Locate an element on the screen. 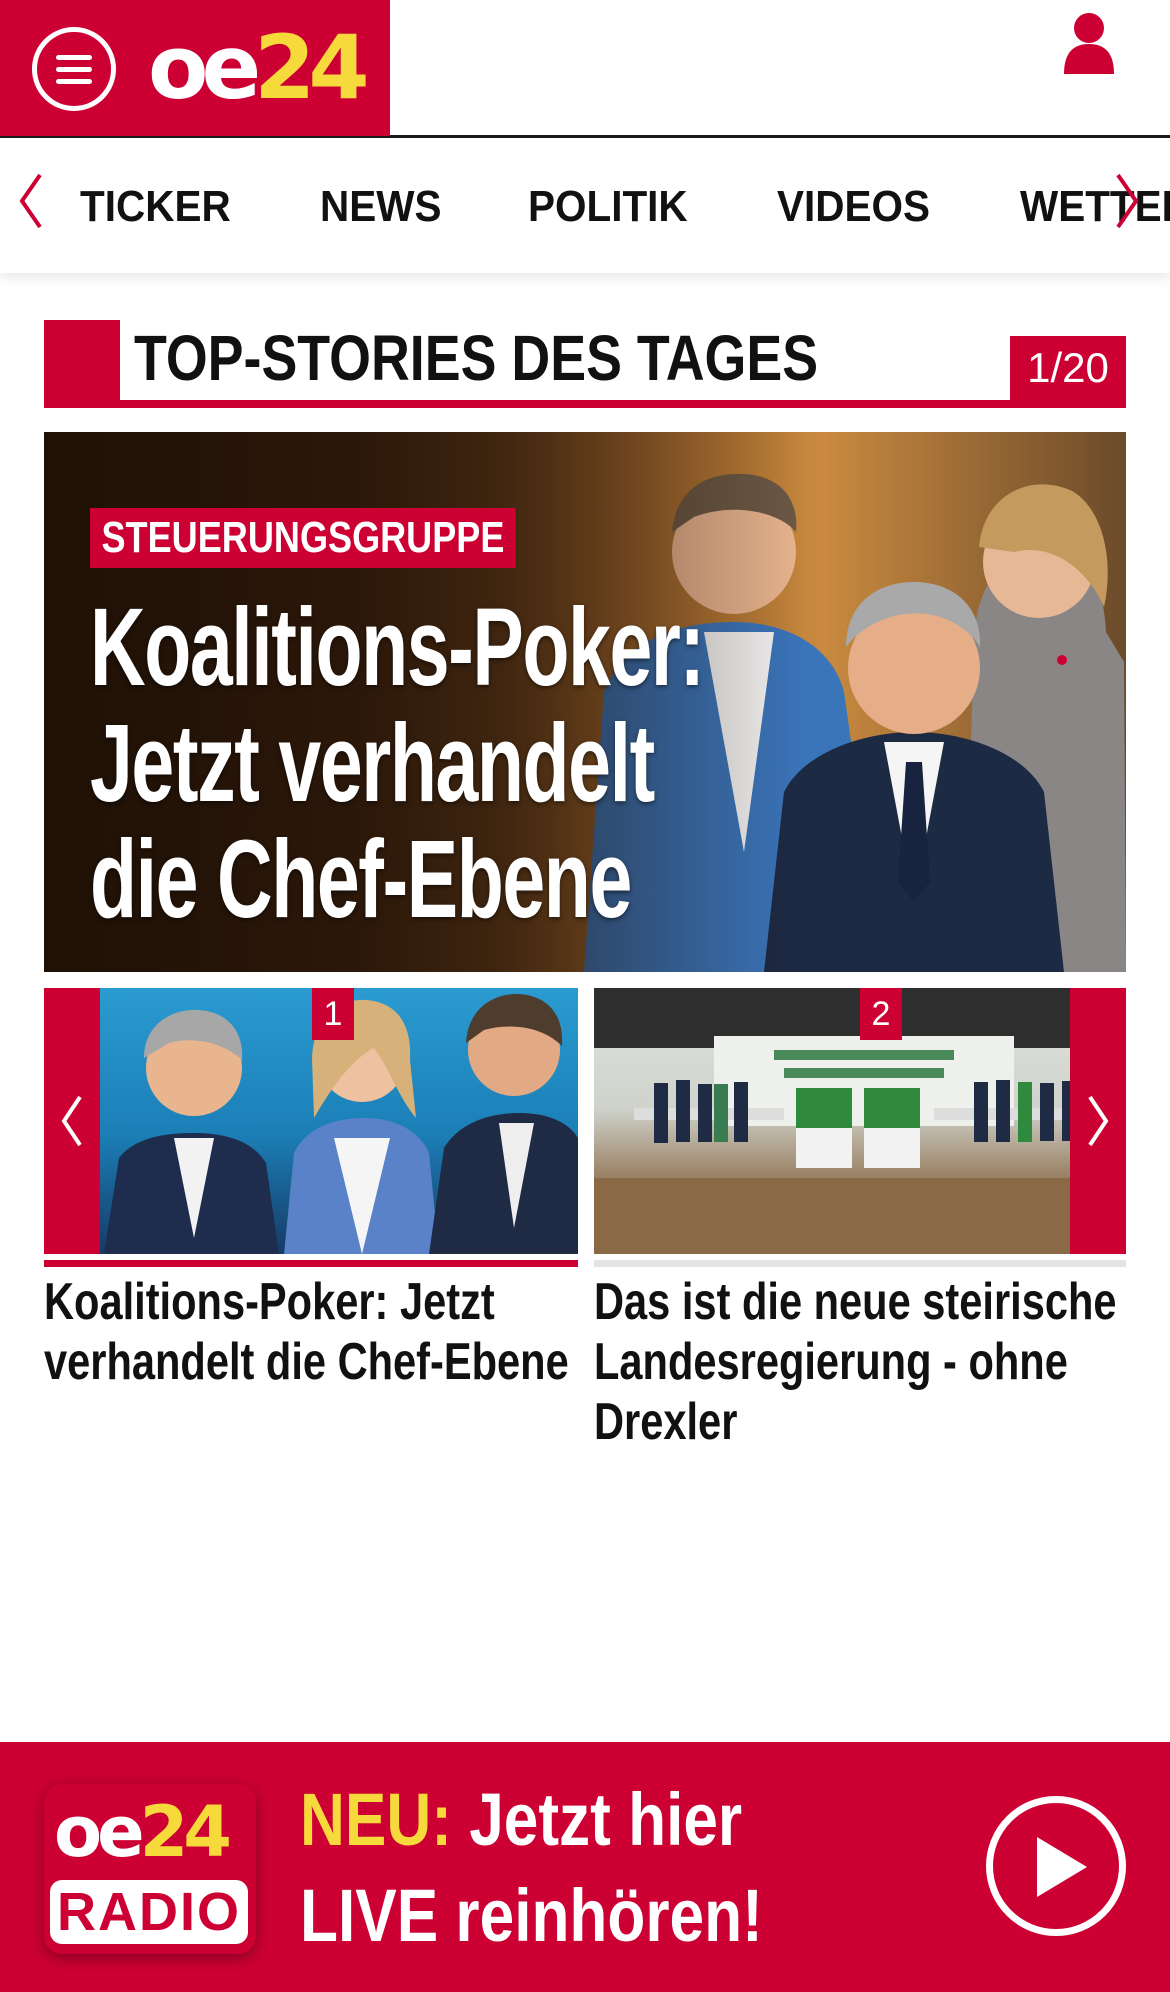  nav-item-news: NEWS is located at coordinates (380, 207).